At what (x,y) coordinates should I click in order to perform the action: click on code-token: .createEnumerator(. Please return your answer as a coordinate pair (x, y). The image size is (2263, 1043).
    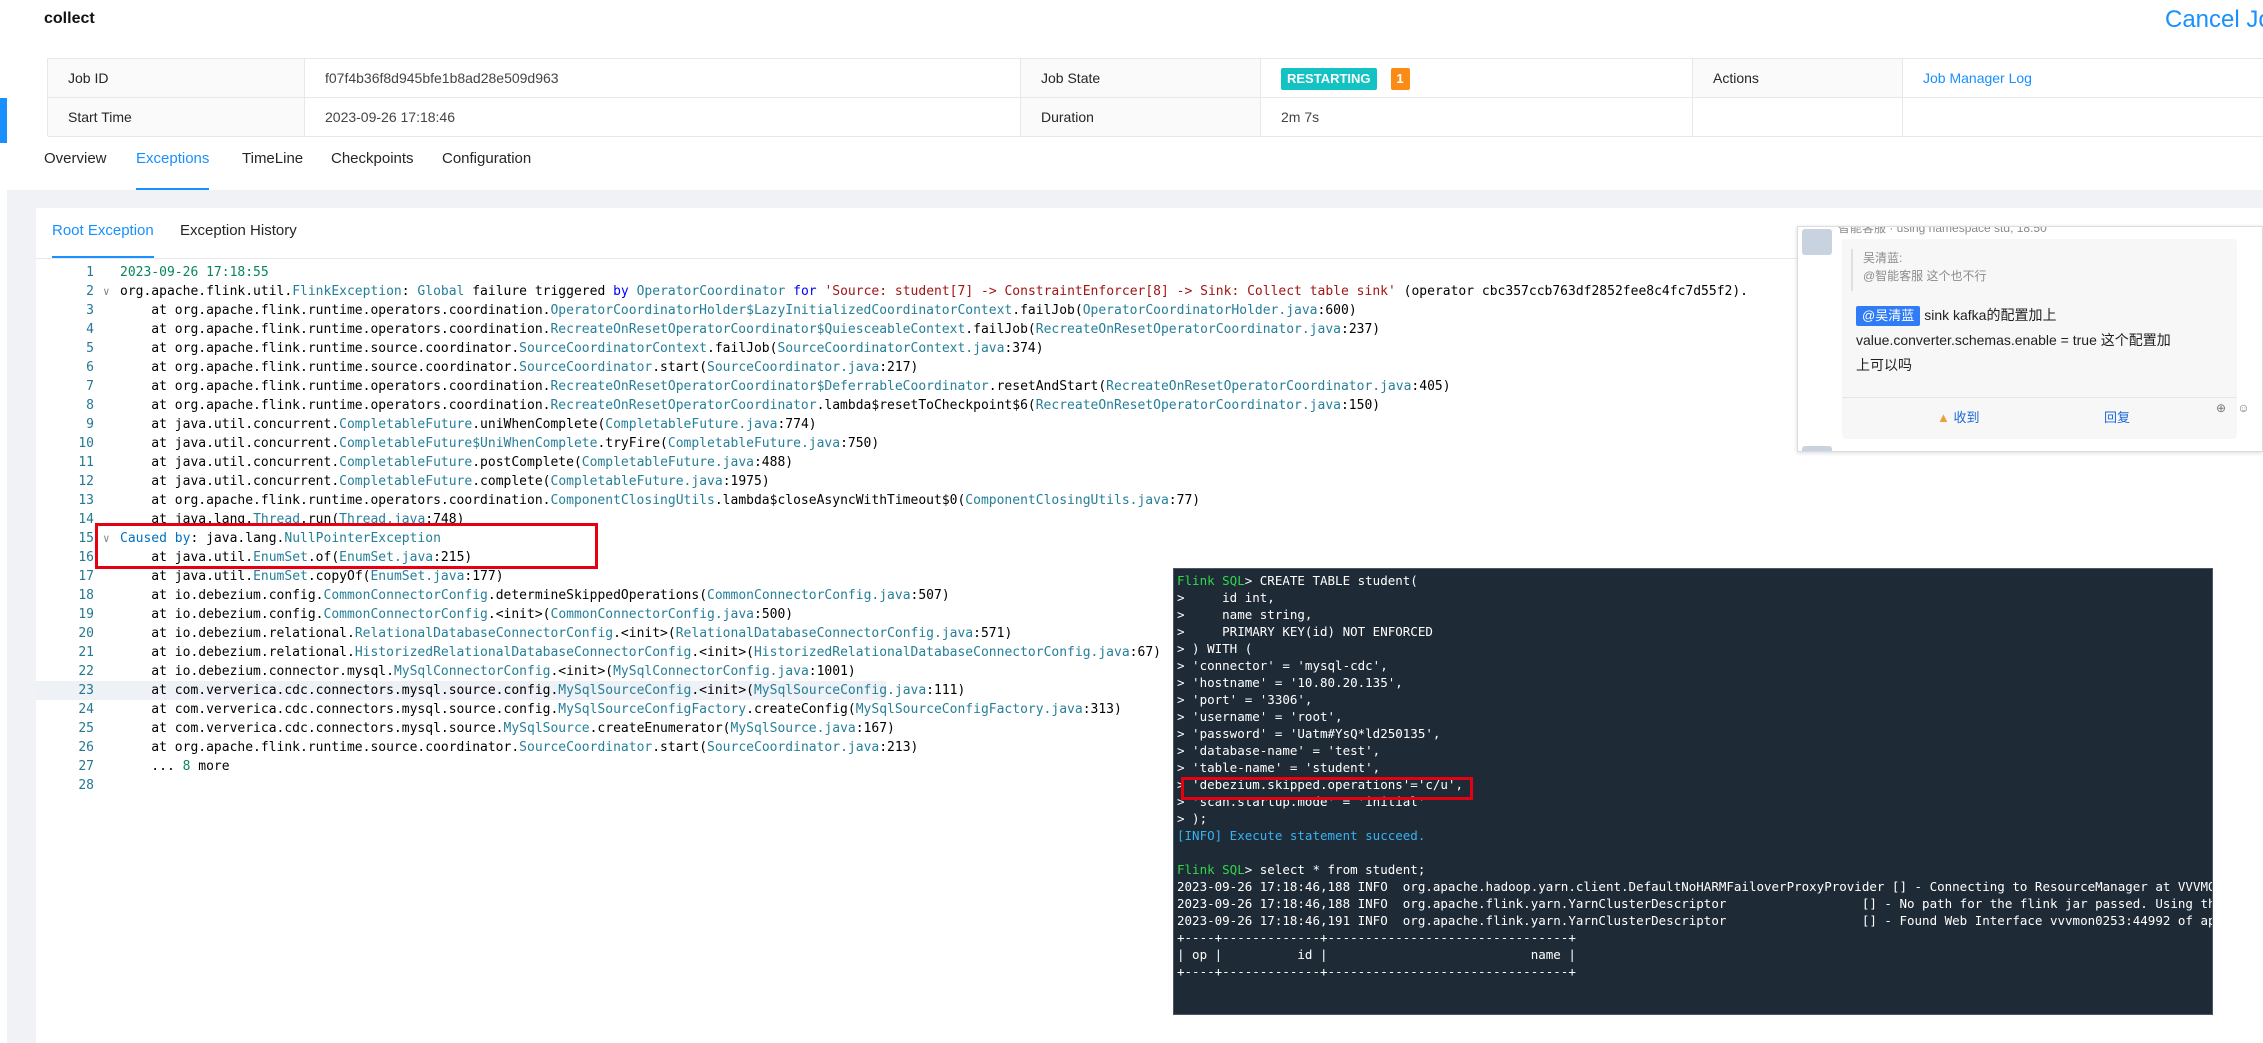
    Looking at the image, I should click on (660, 728).